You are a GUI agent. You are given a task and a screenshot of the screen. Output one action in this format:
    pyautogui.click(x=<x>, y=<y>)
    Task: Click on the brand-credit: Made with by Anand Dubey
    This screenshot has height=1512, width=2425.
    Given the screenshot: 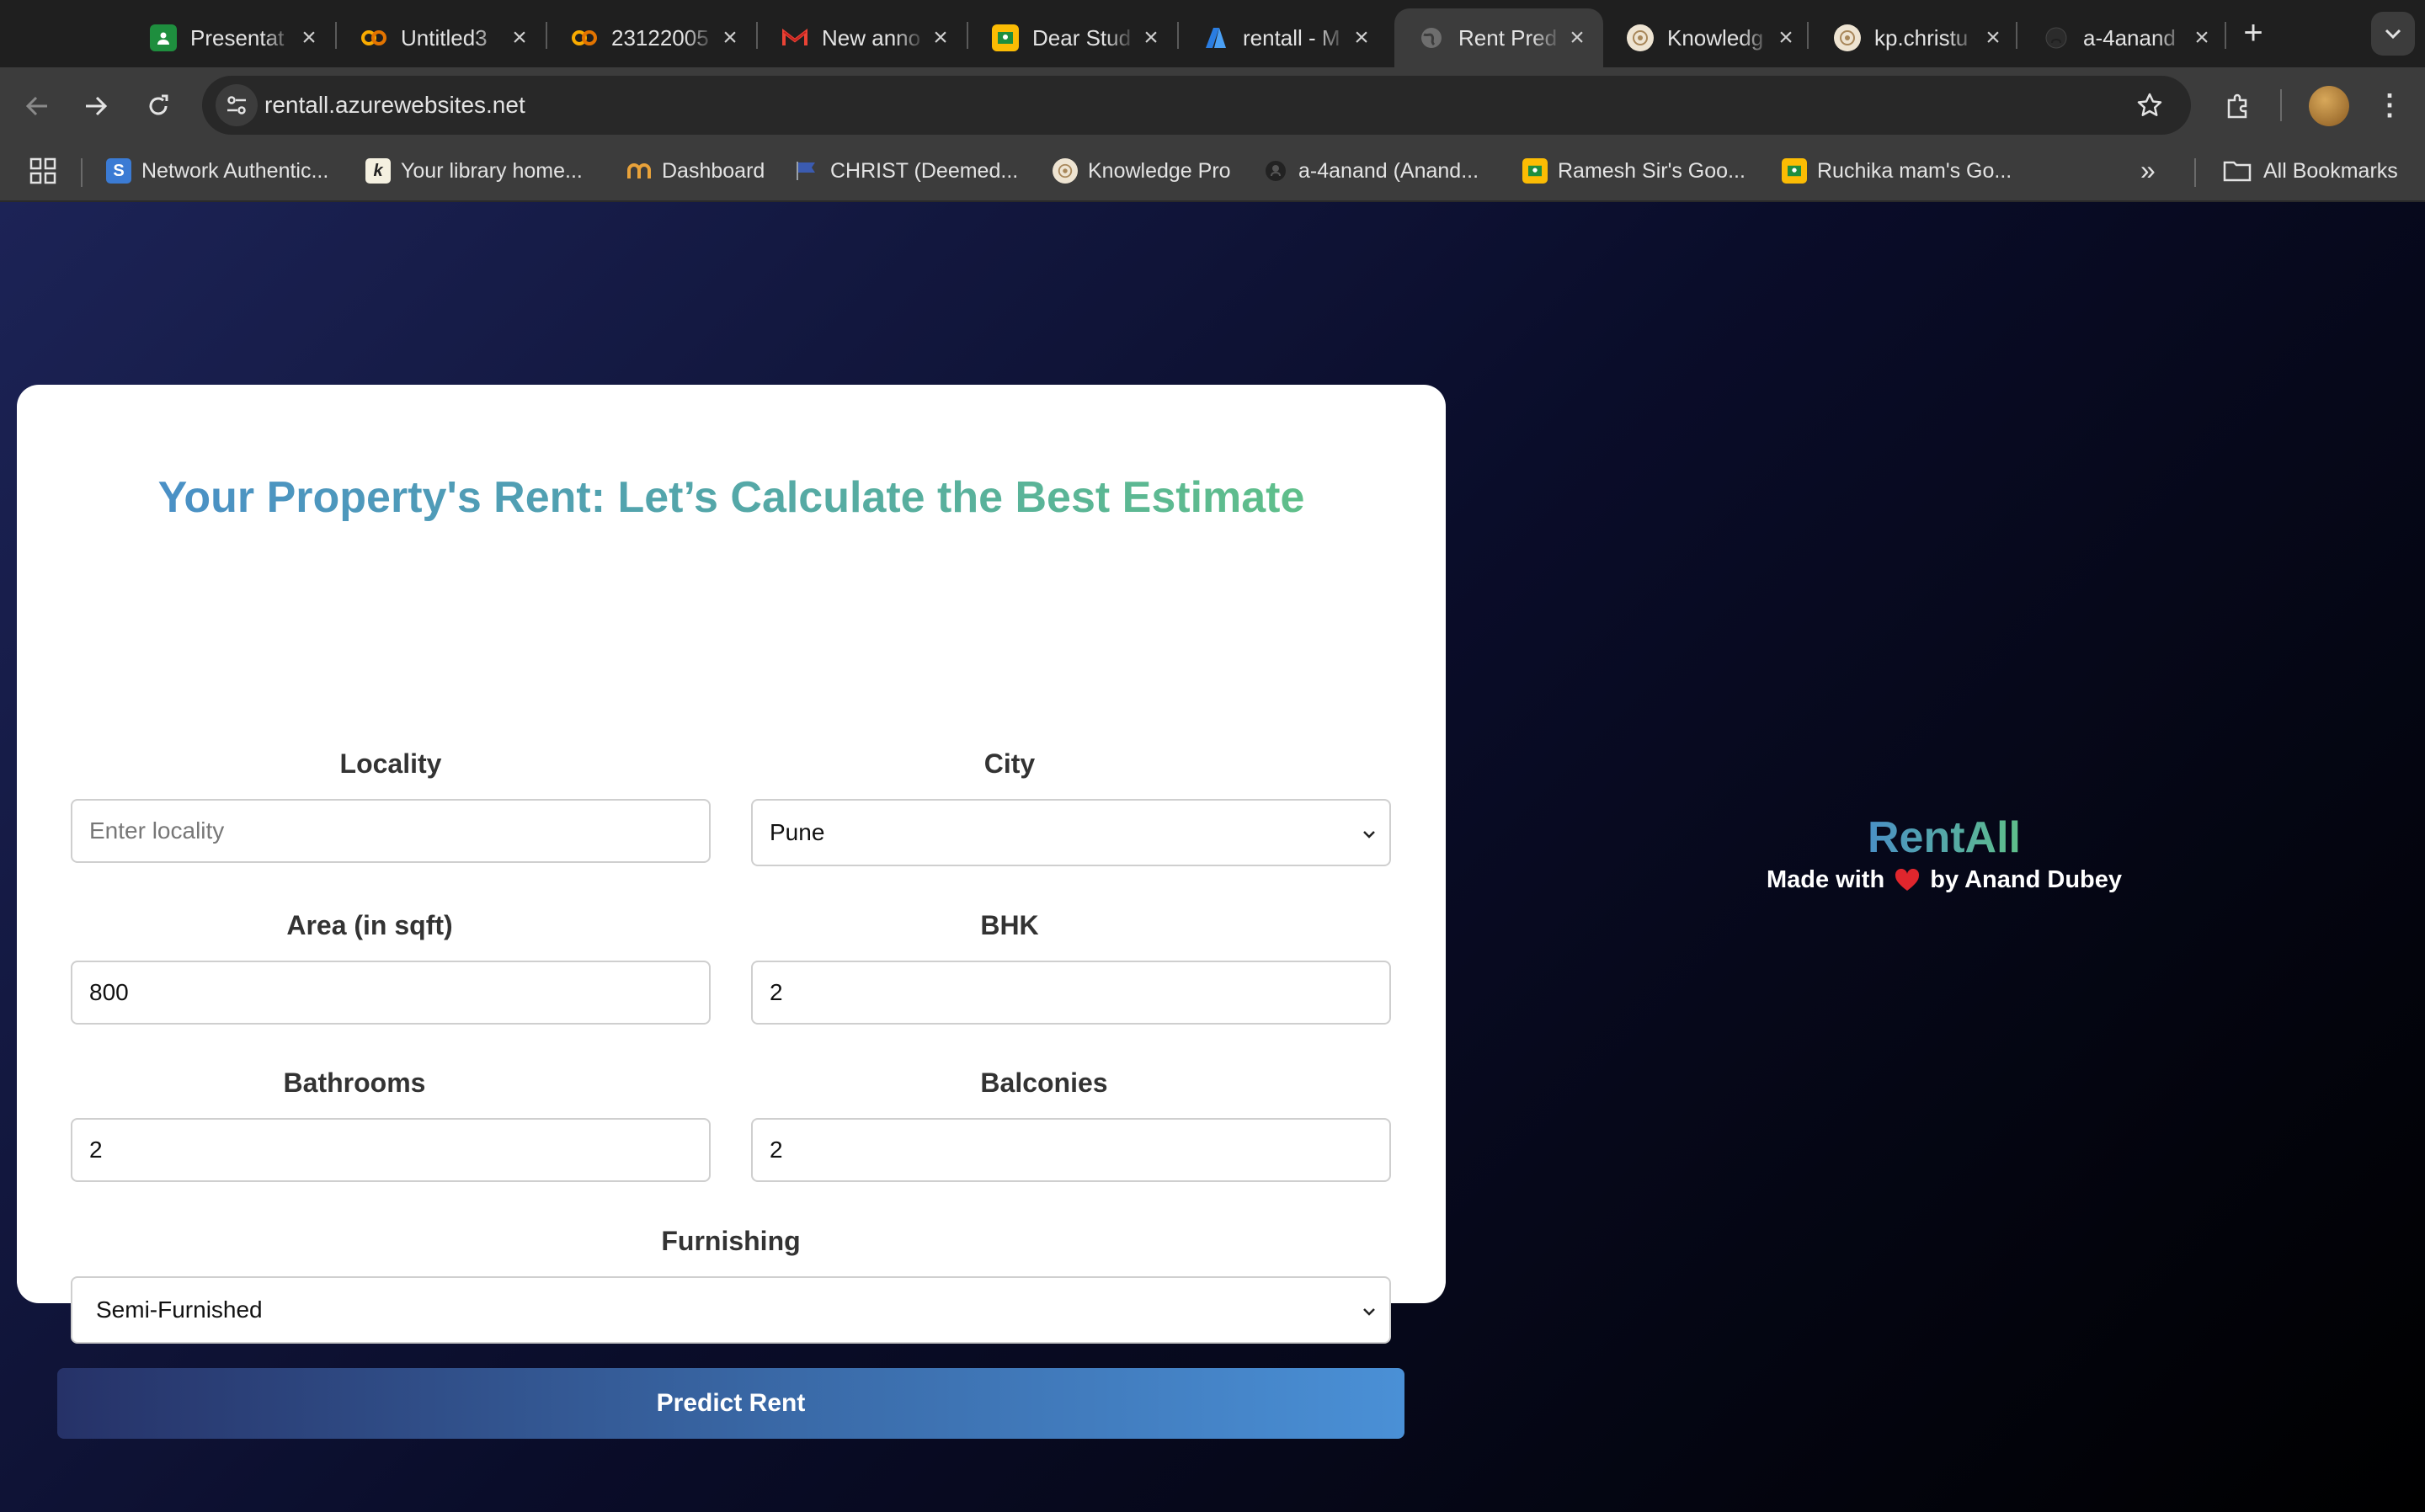 What is the action you would take?
    pyautogui.click(x=1944, y=880)
    